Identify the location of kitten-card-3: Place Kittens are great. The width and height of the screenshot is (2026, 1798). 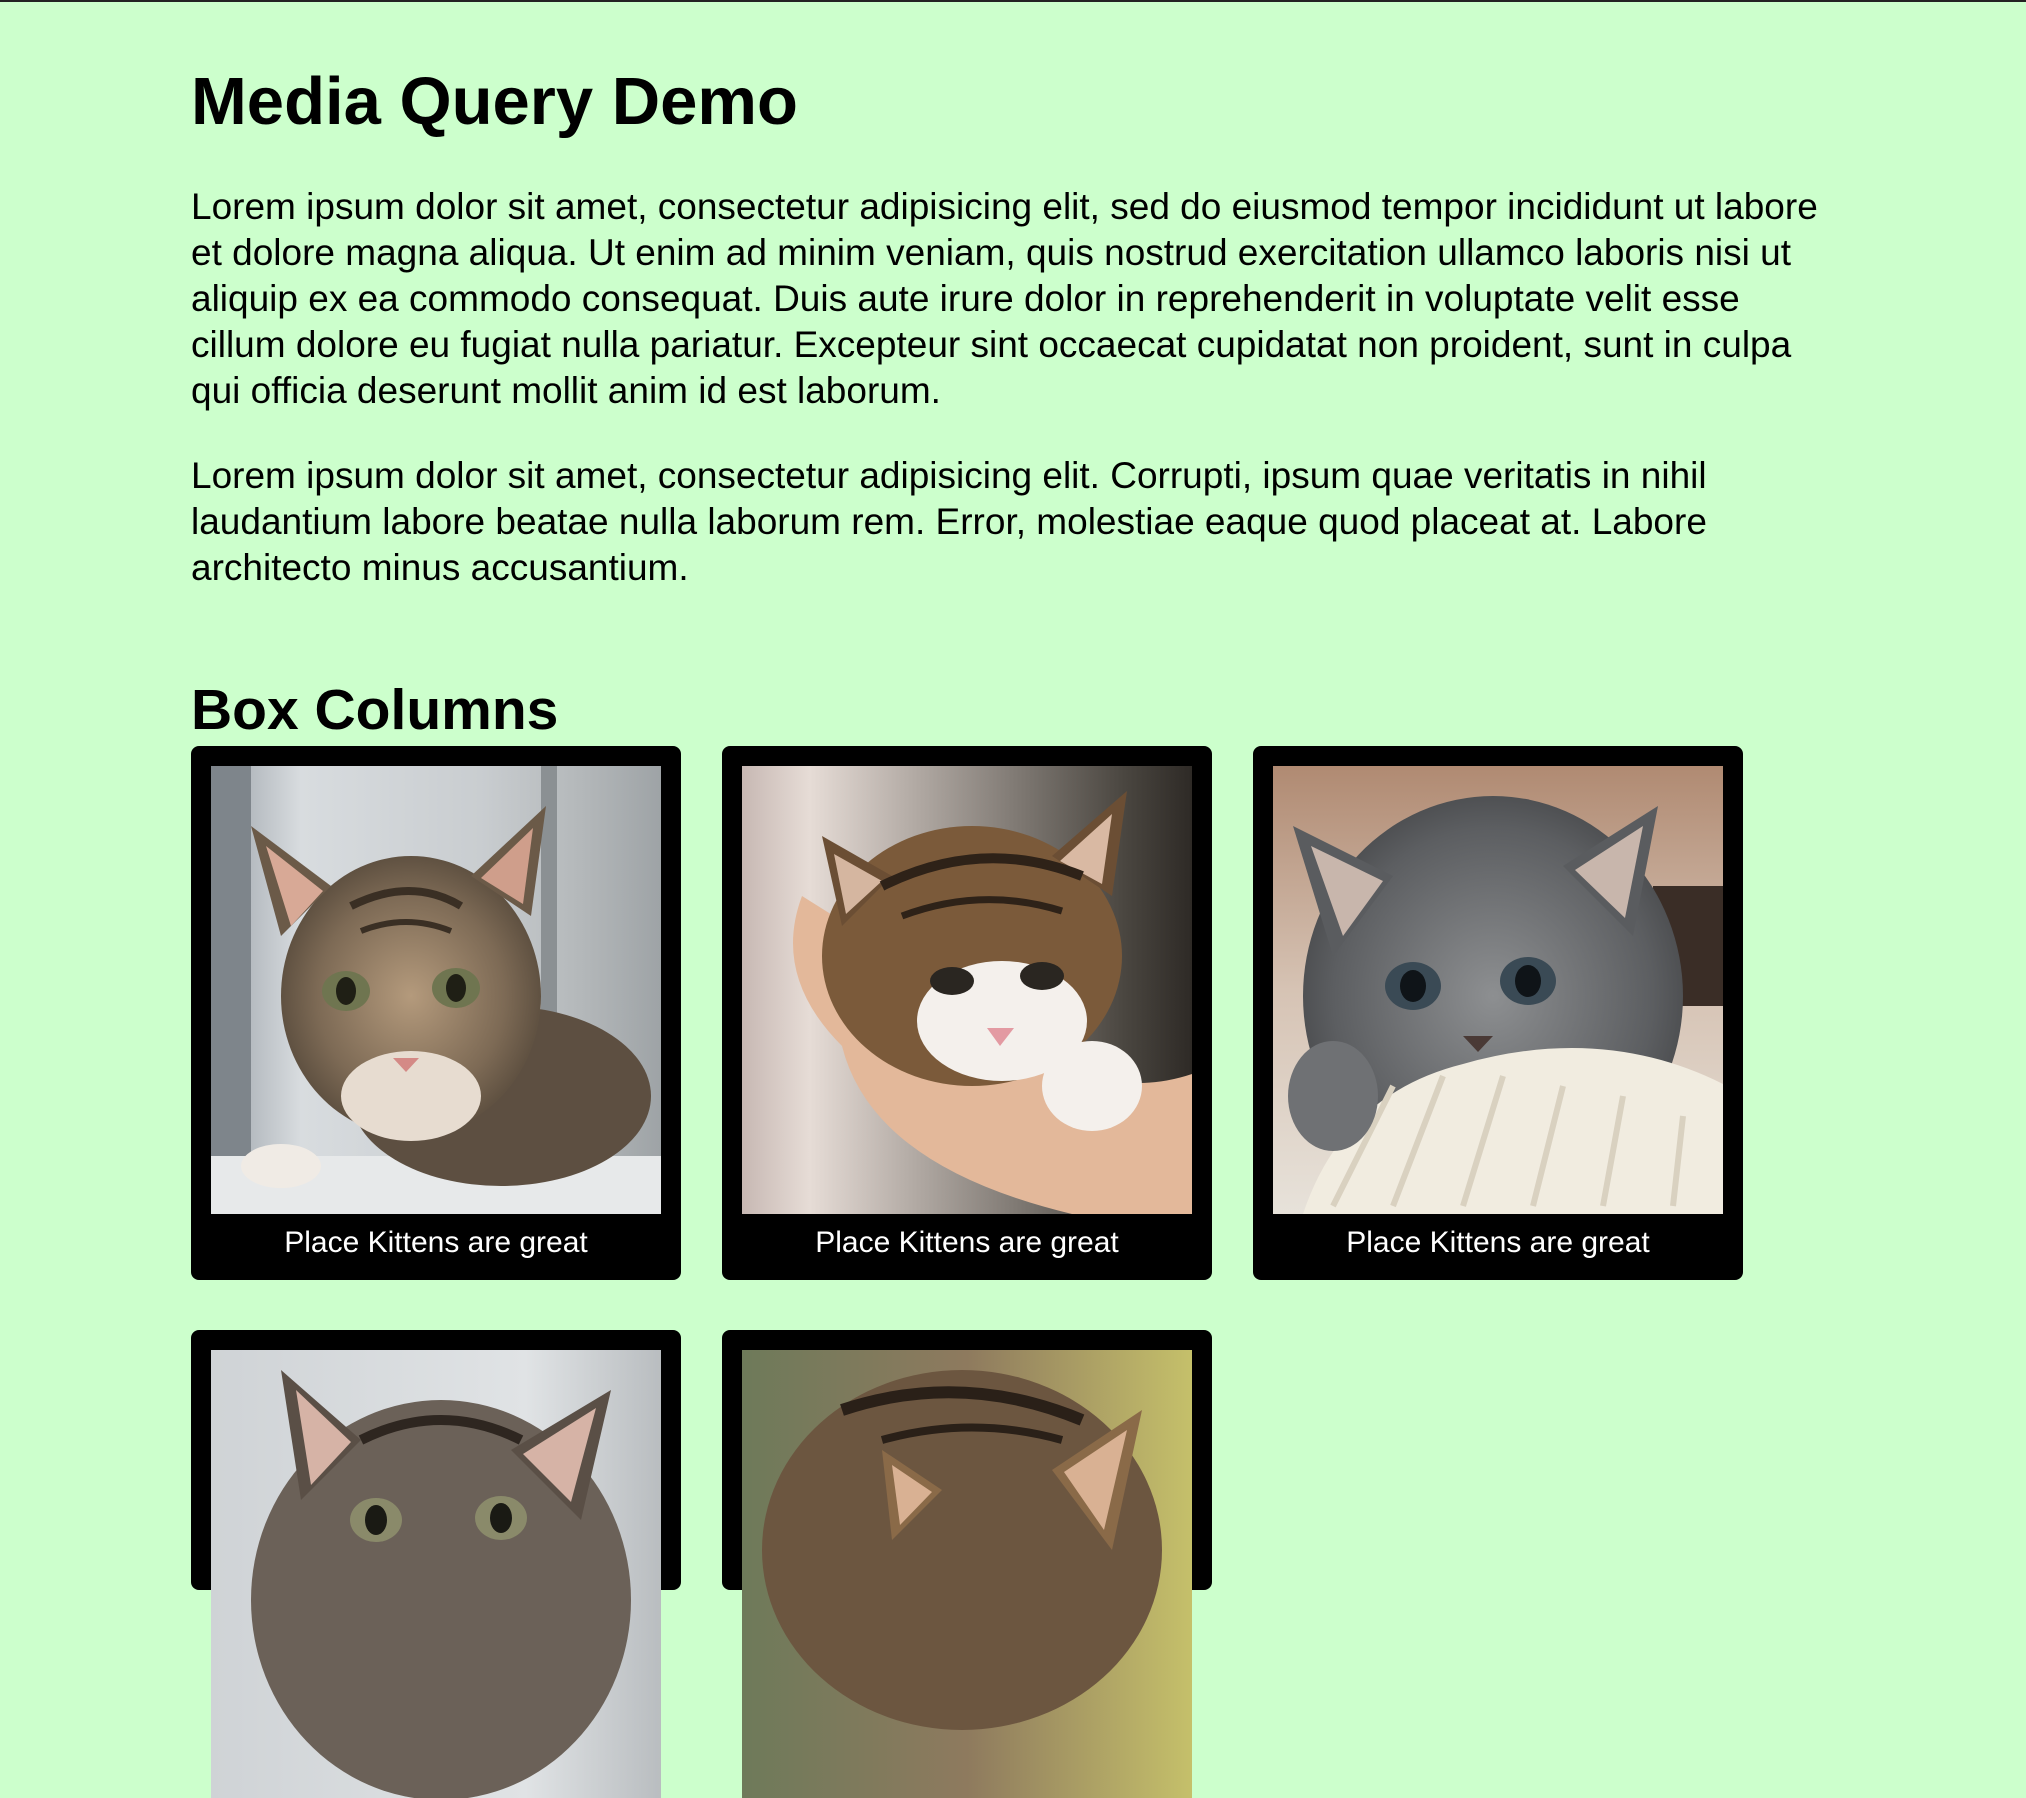
(1498, 1013).